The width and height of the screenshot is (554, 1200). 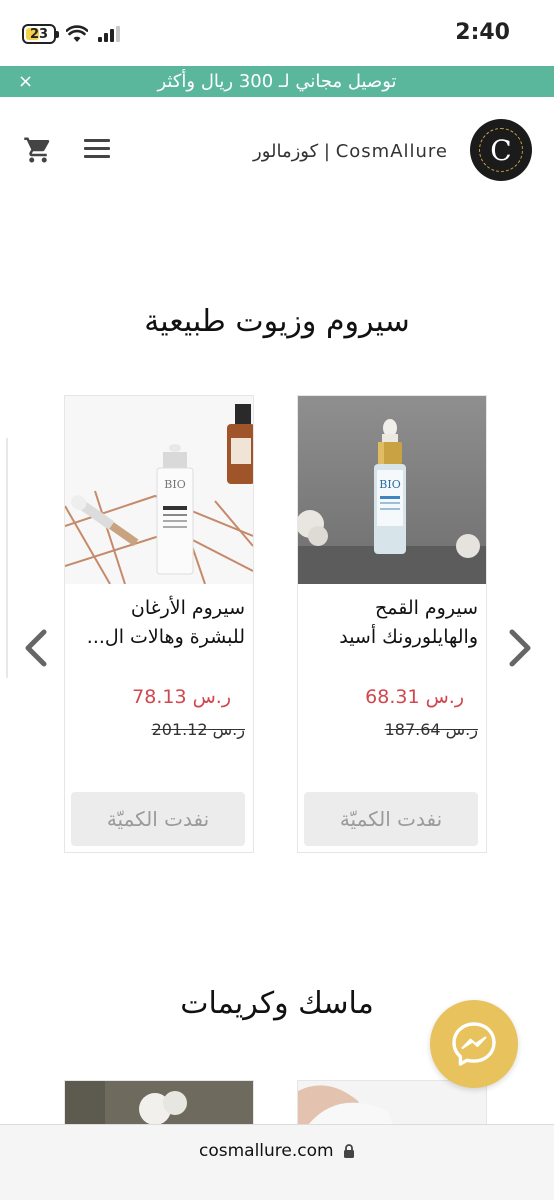 What do you see at coordinates (350, 151) in the screenshot?
I see `brand-name: كوزمالور | CosmAllure` at bounding box center [350, 151].